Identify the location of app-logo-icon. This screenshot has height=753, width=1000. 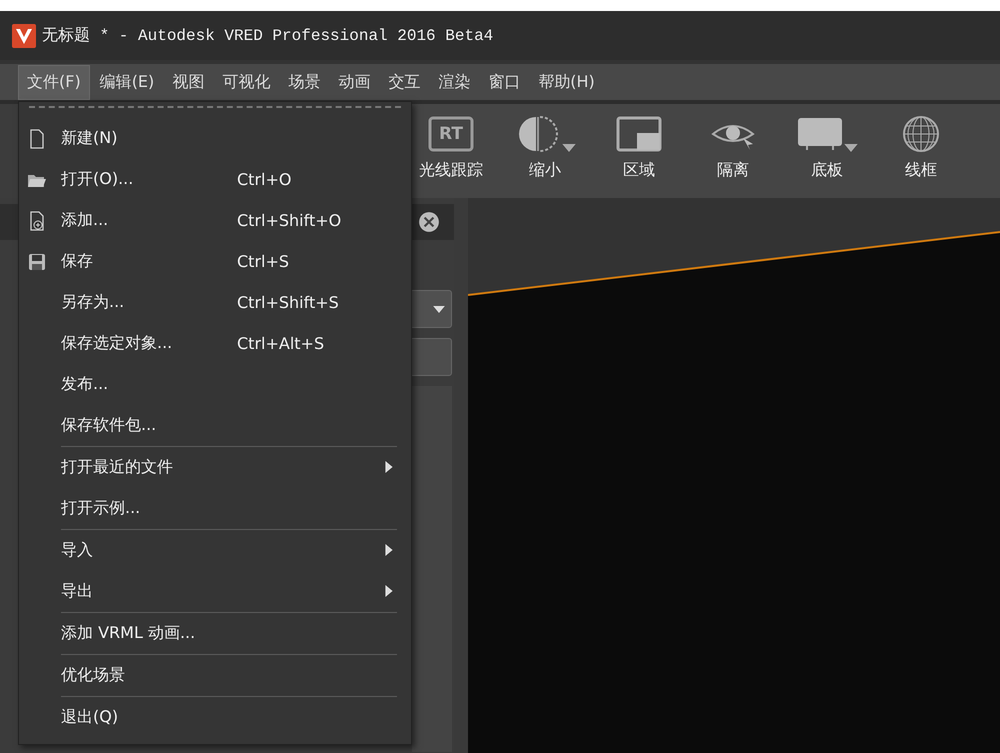
(24, 36).